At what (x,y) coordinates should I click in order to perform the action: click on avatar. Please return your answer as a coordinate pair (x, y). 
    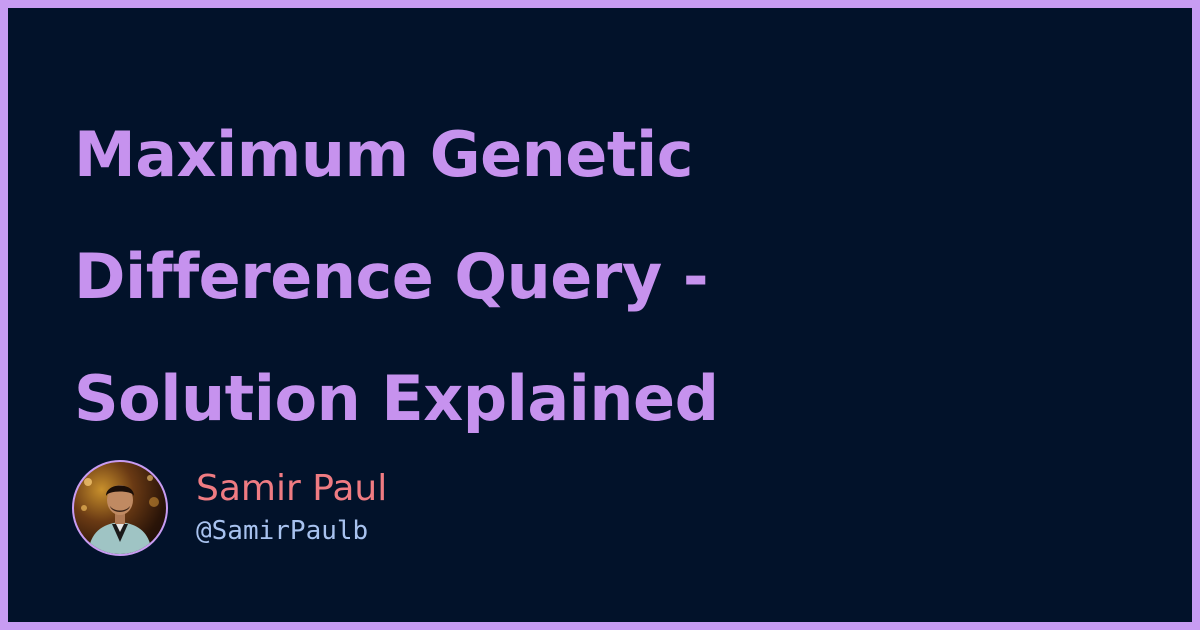
    Looking at the image, I should click on (120, 508).